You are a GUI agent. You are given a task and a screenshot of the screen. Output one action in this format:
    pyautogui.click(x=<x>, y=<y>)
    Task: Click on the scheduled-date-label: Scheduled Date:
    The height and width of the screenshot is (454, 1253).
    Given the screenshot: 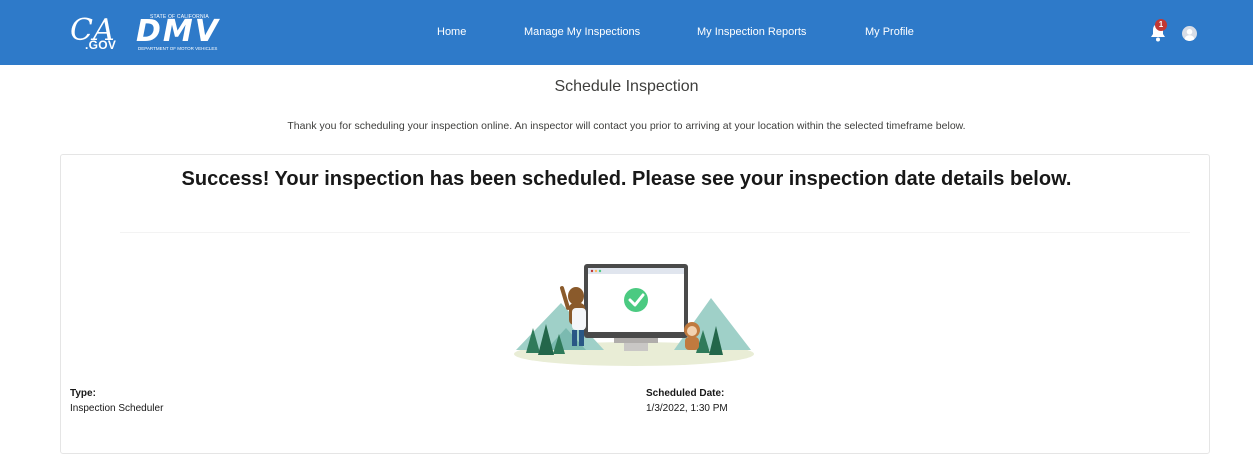 What is the action you would take?
    pyautogui.click(x=685, y=393)
    